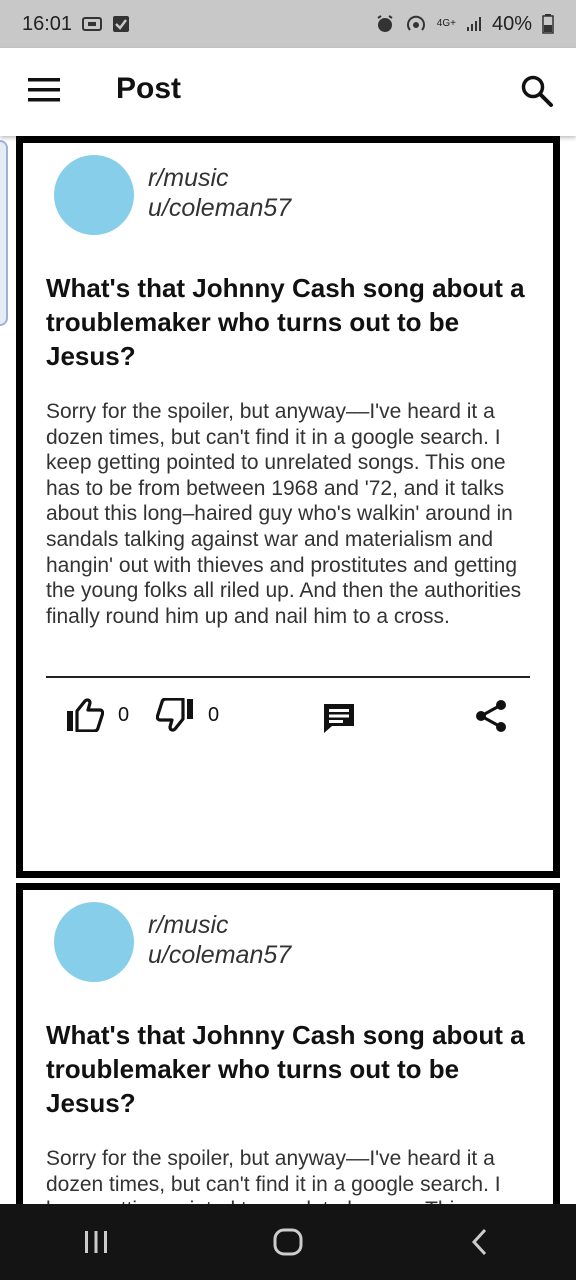  I want to click on back-icon, so click(479, 1242).